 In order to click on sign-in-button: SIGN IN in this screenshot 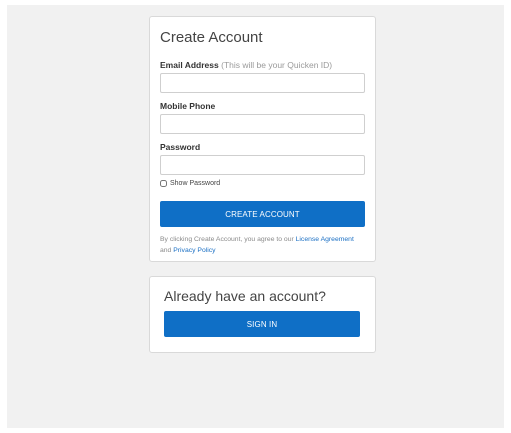, I will do `click(262, 324)`.